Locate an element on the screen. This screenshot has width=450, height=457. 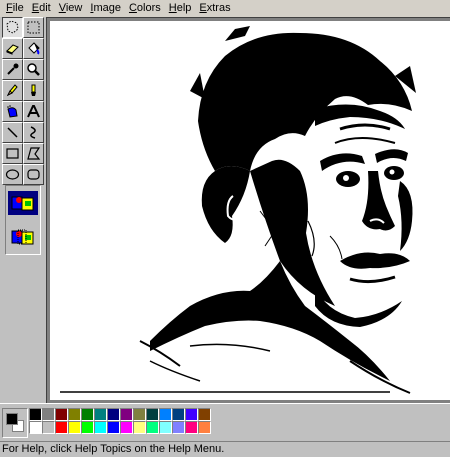
pencil-tool is located at coordinates (12, 90).